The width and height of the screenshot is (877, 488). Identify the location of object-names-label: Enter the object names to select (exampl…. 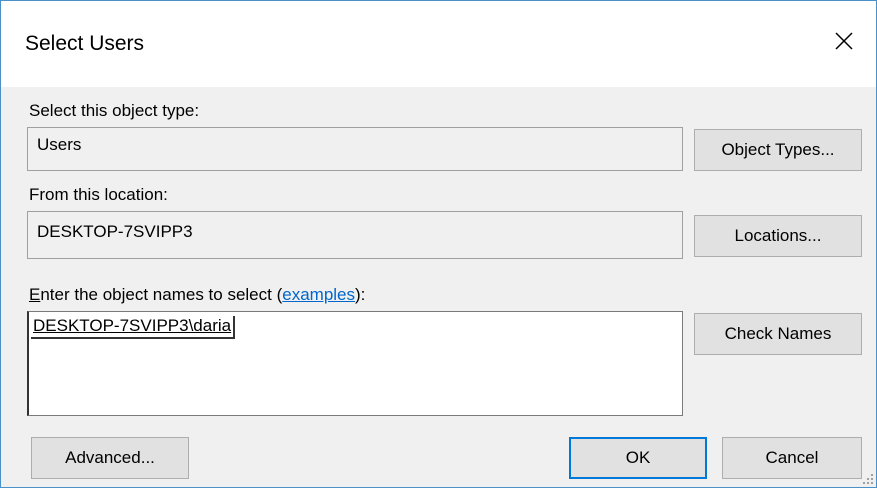
(197, 295).